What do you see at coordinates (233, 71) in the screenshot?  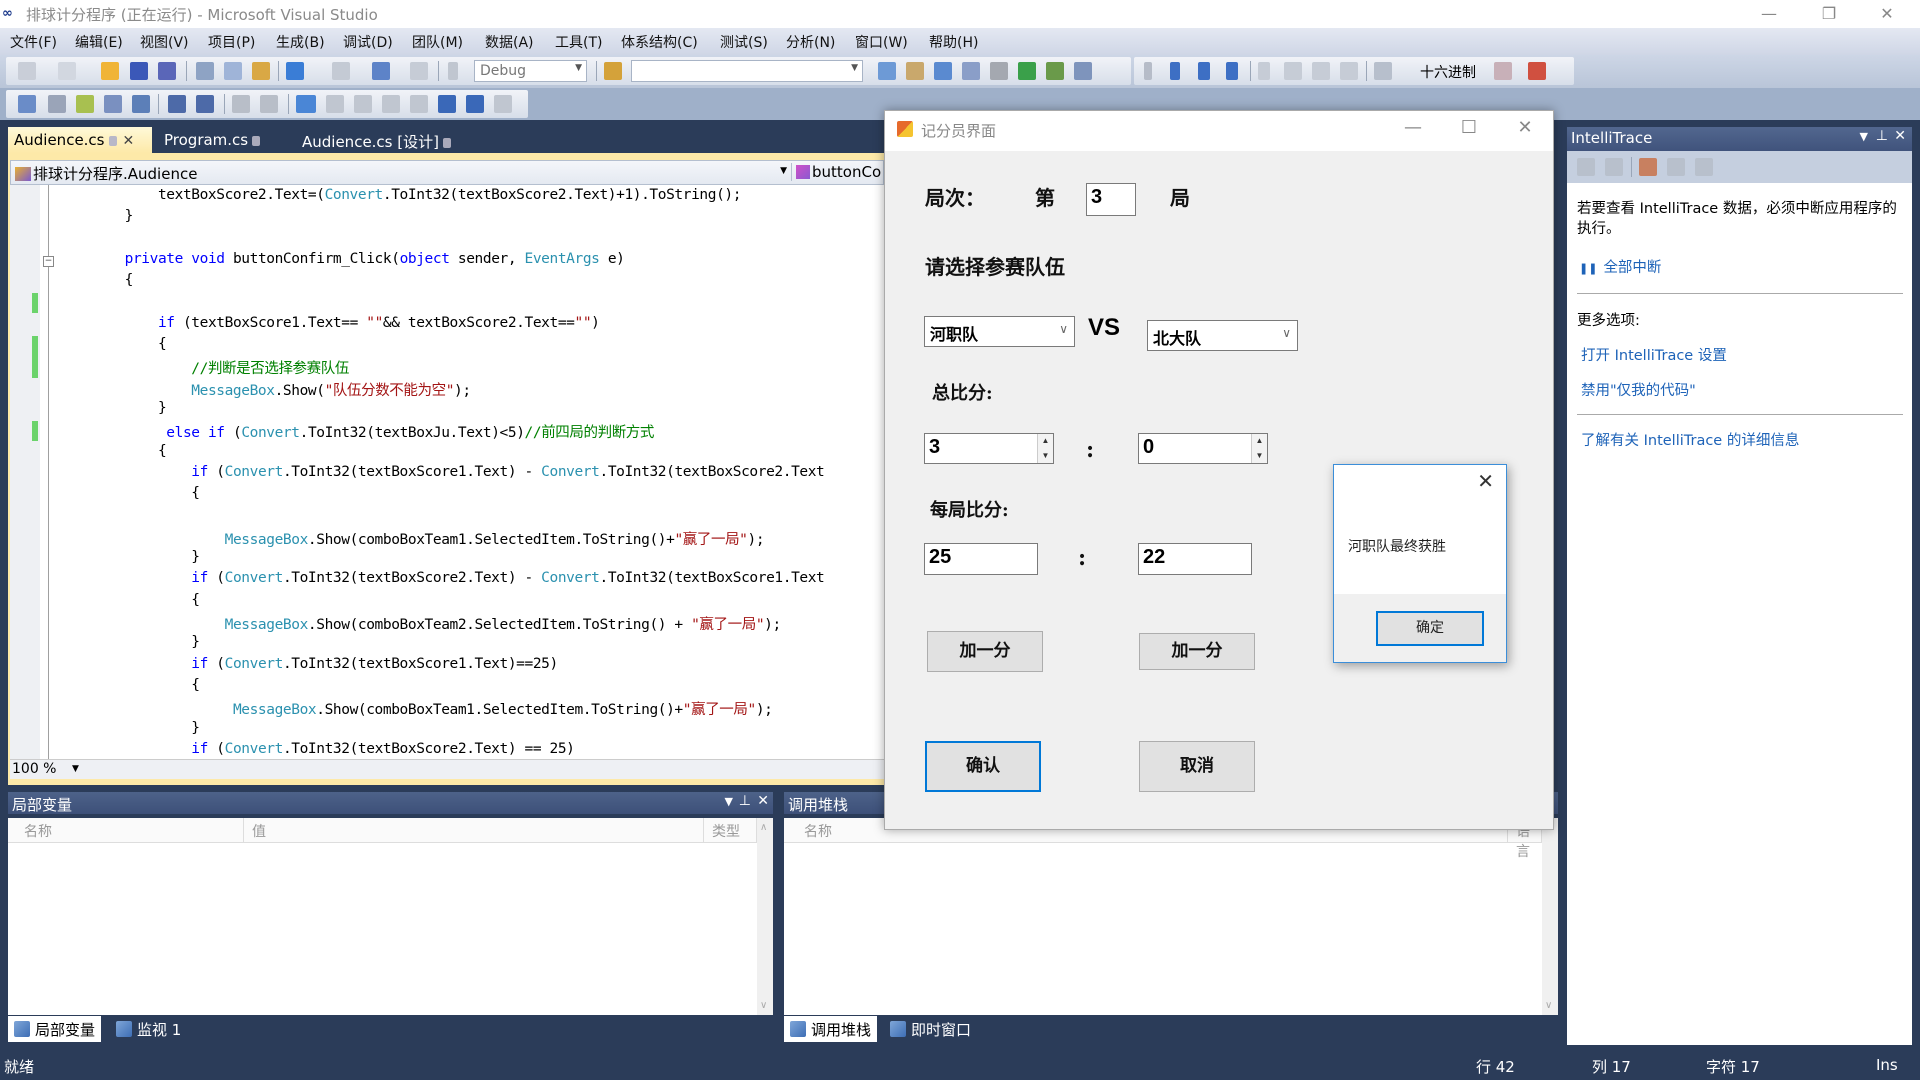 I see `copy-icon` at bounding box center [233, 71].